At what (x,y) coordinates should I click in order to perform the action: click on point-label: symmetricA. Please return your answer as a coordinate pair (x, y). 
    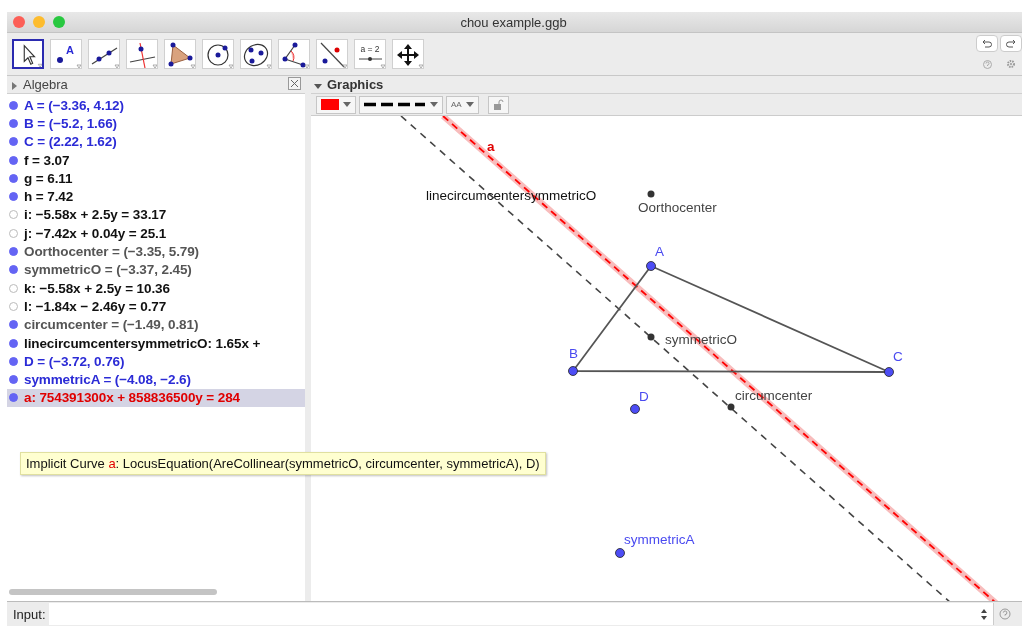
    Looking at the image, I should click on (659, 539).